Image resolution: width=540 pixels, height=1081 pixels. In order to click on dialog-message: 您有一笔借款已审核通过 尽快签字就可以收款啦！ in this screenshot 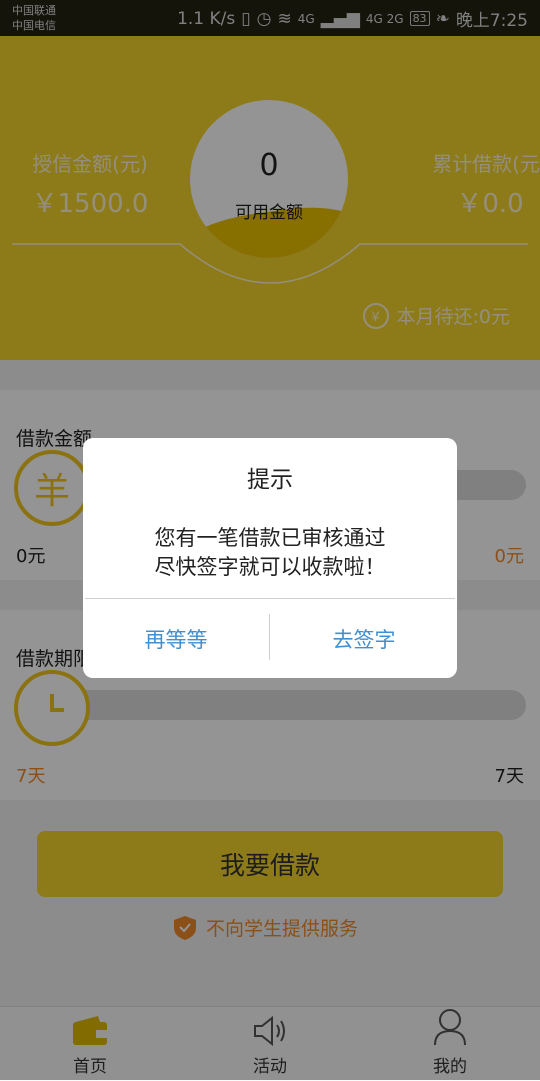, I will do `click(270, 553)`.